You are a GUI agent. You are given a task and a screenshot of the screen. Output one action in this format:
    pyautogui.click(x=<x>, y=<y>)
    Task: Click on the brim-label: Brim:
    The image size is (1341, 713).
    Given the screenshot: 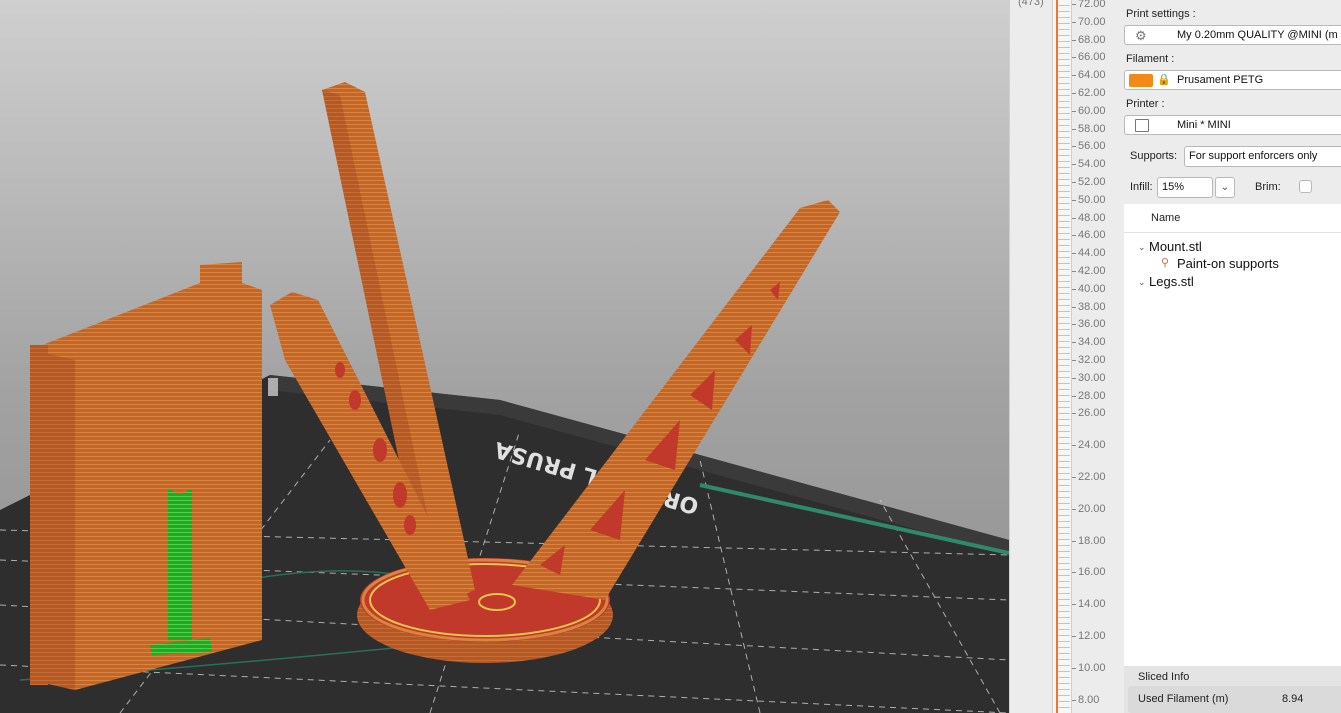 What is the action you would take?
    pyautogui.click(x=1268, y=187)
    